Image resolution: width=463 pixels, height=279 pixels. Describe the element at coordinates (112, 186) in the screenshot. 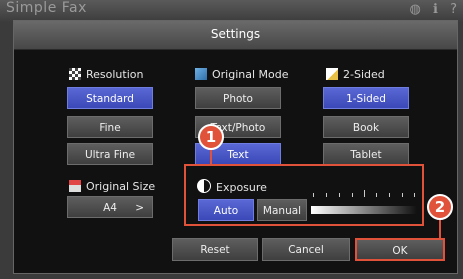

I see `original-size-label: Original Size` at that location.